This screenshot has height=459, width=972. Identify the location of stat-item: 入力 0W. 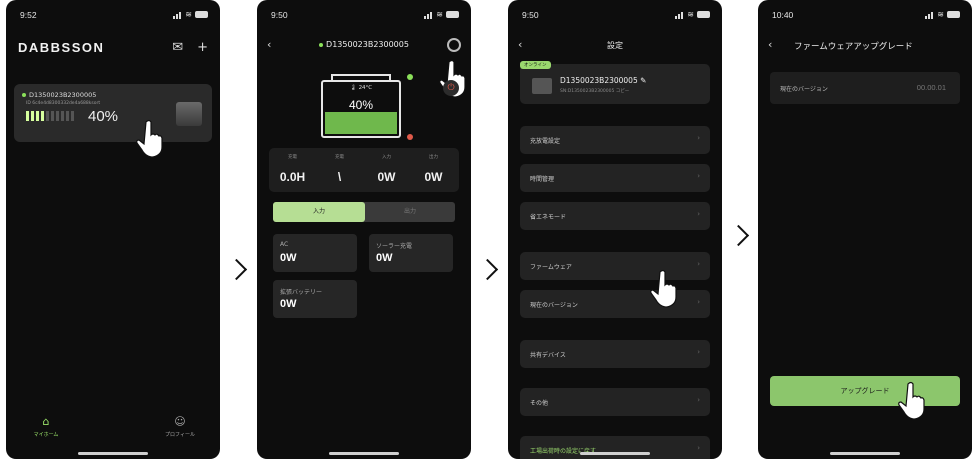
(386, 169).